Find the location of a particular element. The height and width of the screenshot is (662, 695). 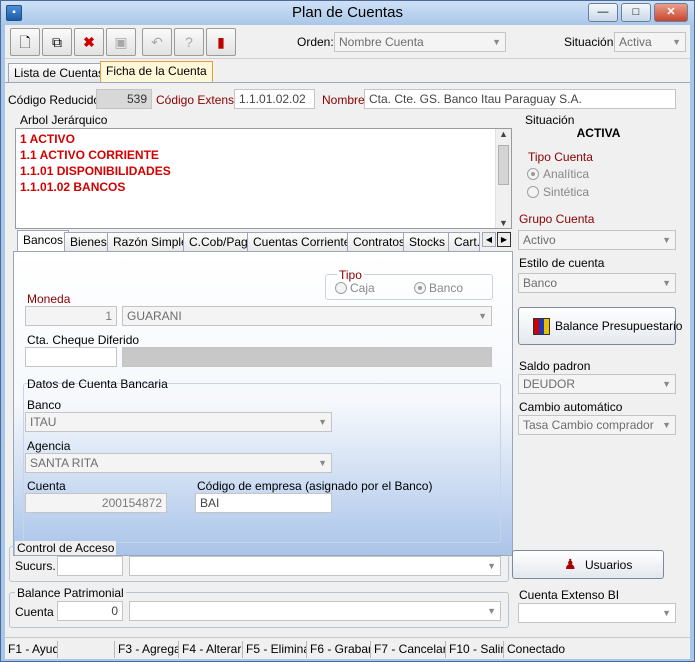

help-button: ? is located at coordinates (189, 42).